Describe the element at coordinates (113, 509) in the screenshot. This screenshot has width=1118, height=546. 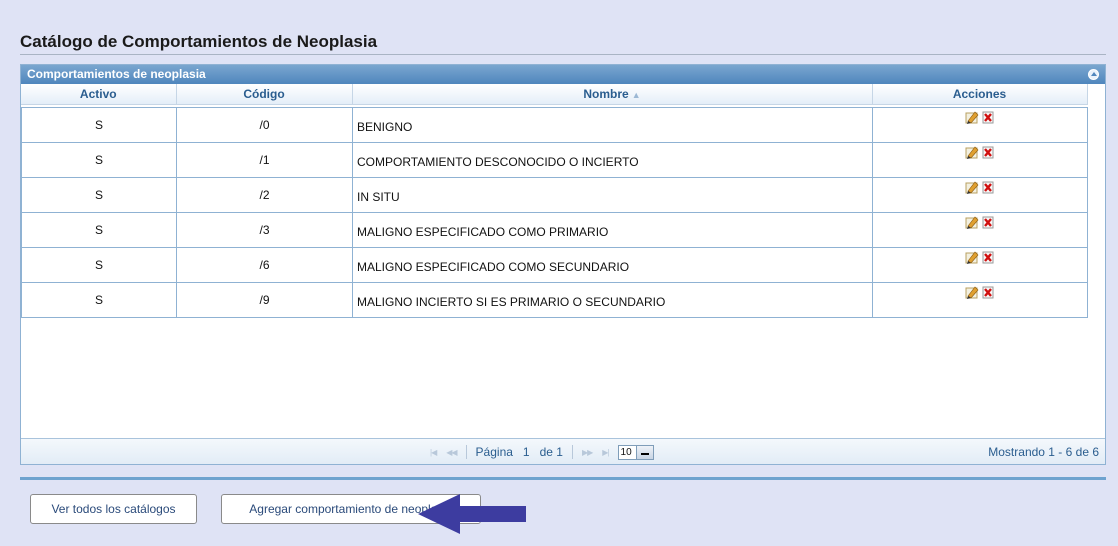
I see `view-all-catalogs-button: Ver todos los catálogos` at that location.